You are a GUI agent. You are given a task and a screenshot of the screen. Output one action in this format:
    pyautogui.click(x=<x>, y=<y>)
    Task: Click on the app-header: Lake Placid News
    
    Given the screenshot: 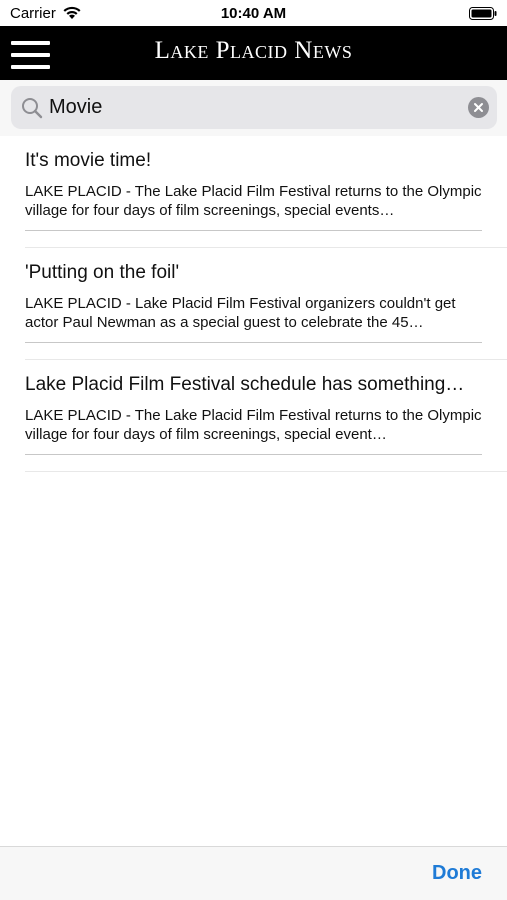 What is the action you would take?
    pyautogui.click(x=253, y=53)
    